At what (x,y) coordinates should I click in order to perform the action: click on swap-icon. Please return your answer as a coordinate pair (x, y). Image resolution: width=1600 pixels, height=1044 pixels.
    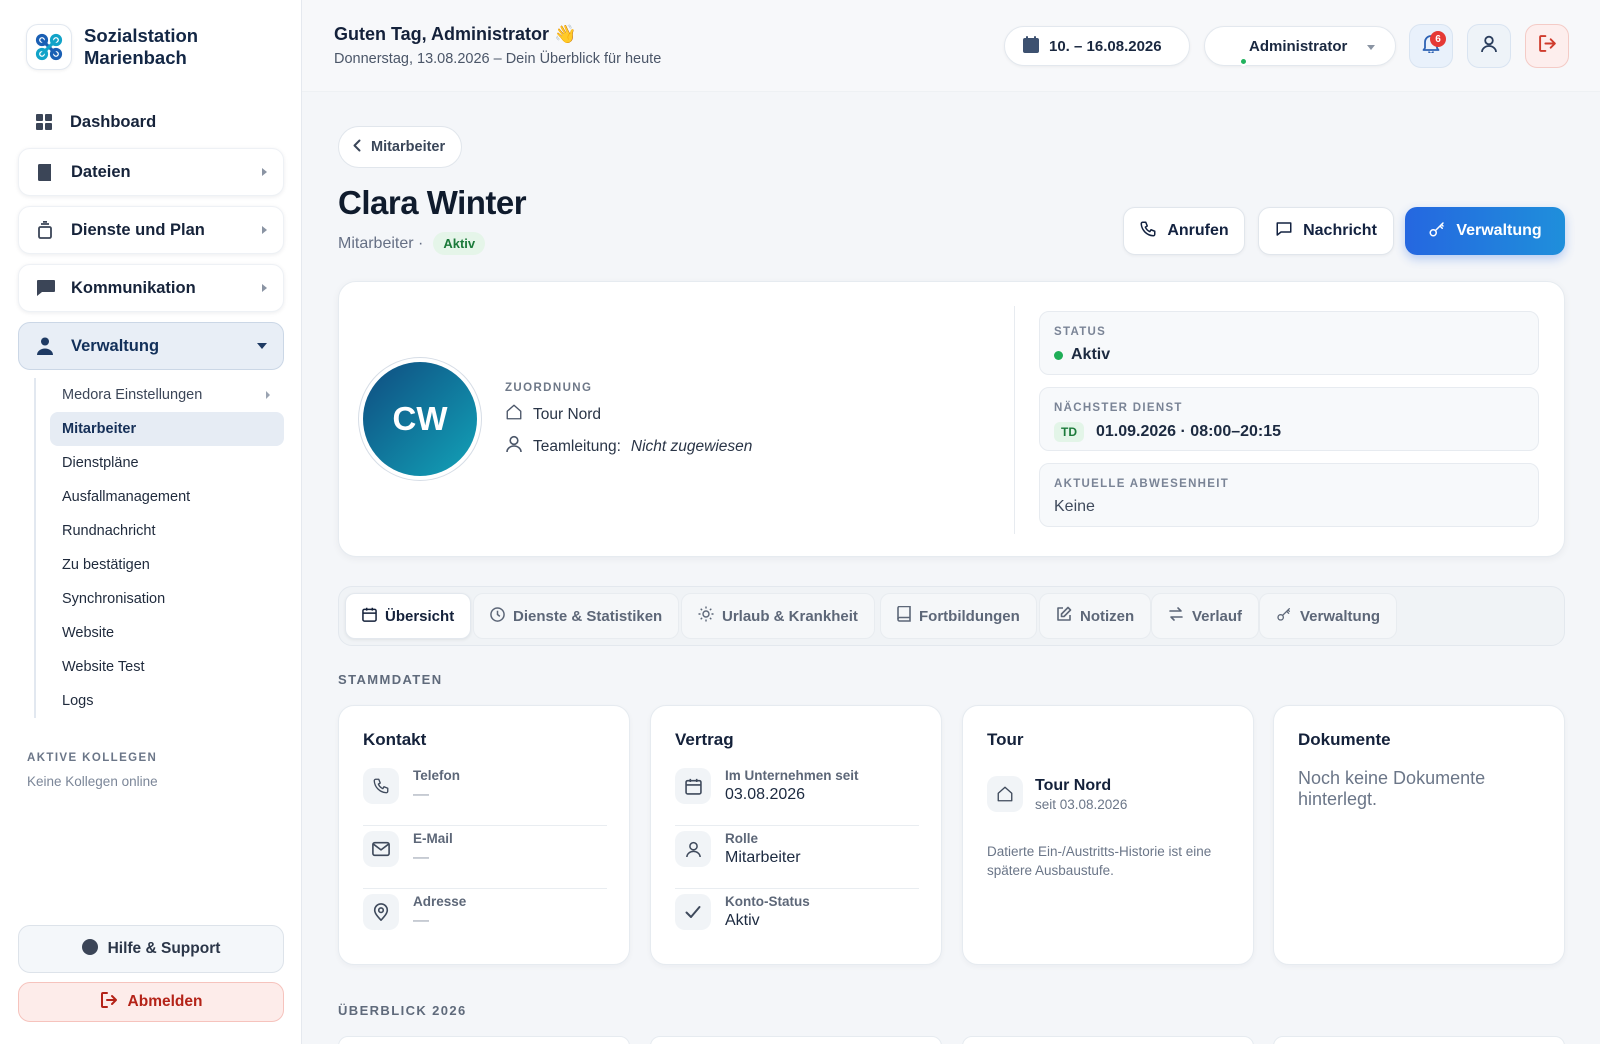
    Looking at the image, I should click on (1176, 616).